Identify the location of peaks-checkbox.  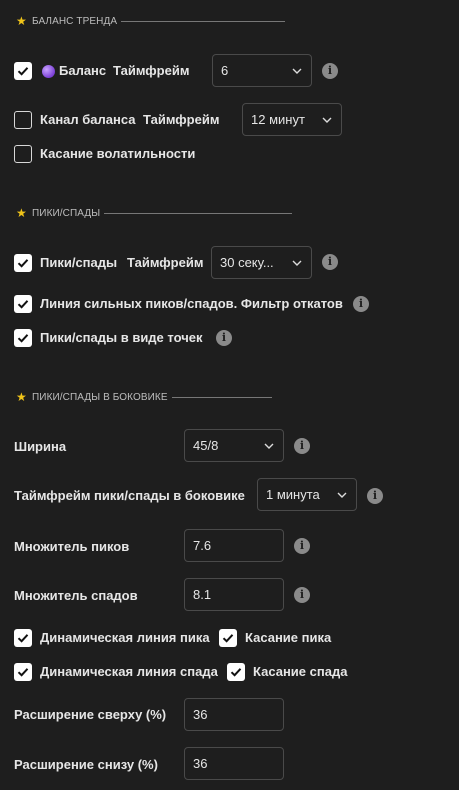
(23, 263).